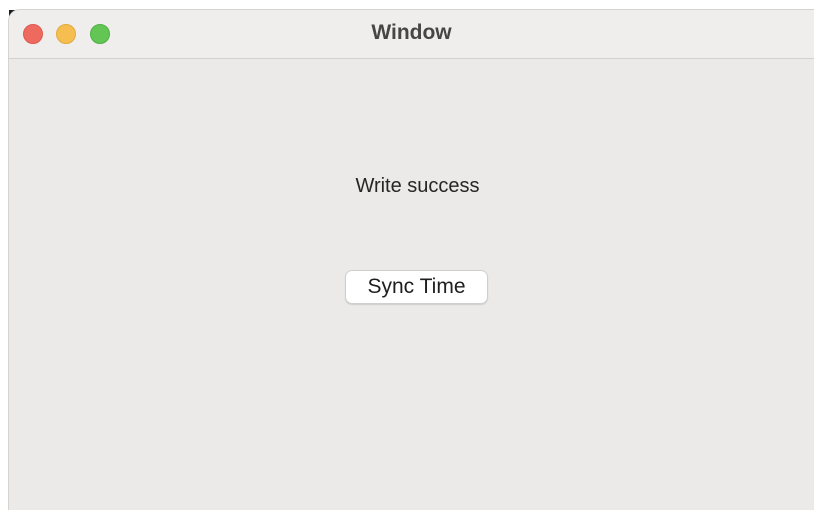 This screenshot has height=510, width=814. Describe the element at coordinates (417, 186) in the screenshot. I see `status-label: Write success` at that location.